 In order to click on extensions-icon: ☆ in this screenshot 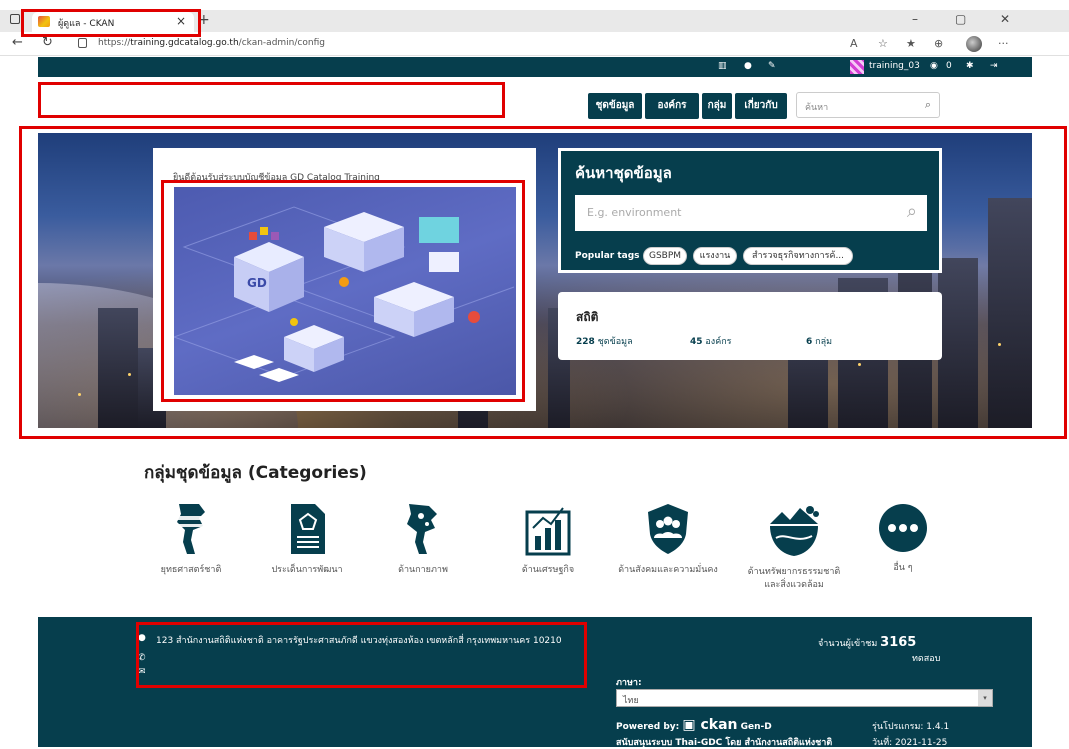, I will do `click(883, 43)`.